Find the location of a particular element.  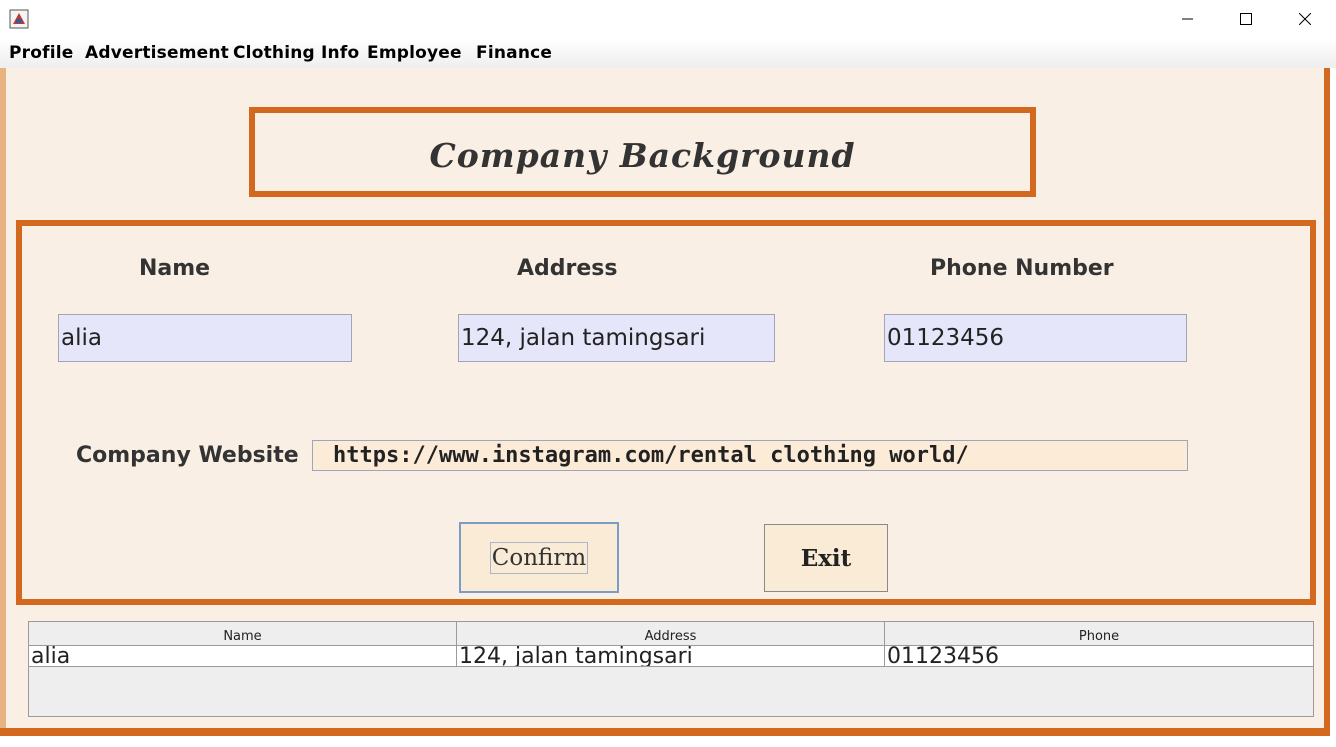

address-field: 124, jalan tamingsari is located at coordinates (616, 338).